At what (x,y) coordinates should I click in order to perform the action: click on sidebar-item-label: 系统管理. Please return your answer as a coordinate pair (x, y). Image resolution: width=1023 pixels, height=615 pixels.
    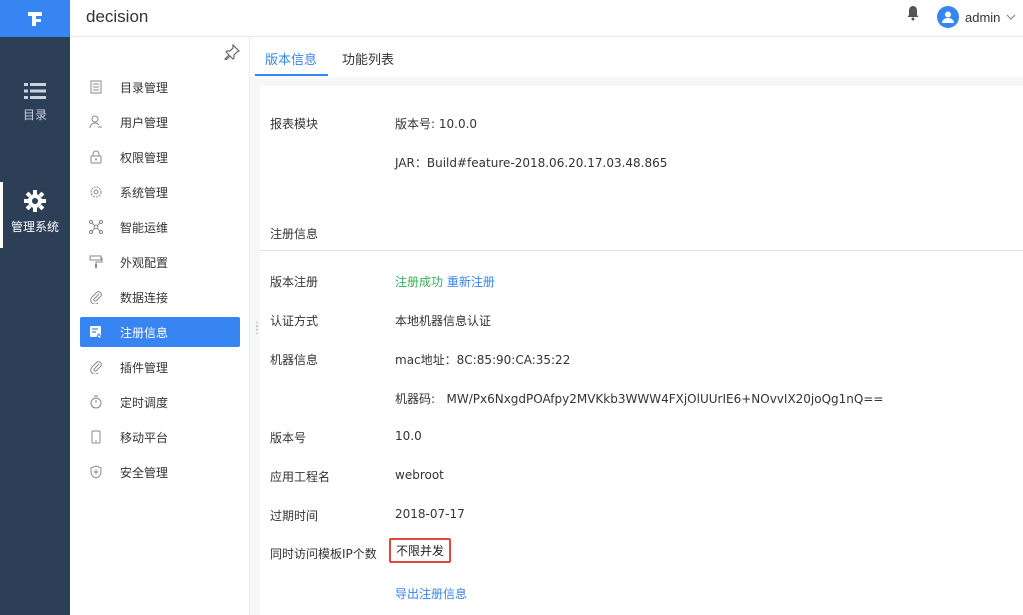
    Looking at the image, I should click on (144, 192).